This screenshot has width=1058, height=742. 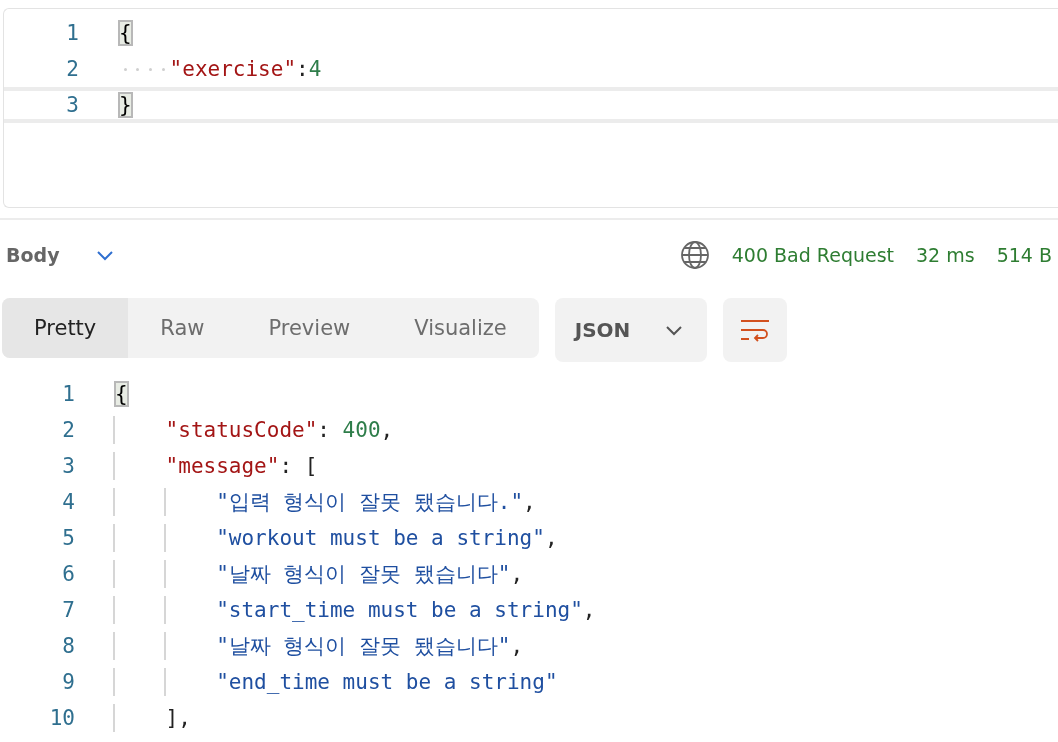 What do you see at coordinates (68, 502) in the screenshot?
I see `line-number: 4` at bounding box center [68, 502].